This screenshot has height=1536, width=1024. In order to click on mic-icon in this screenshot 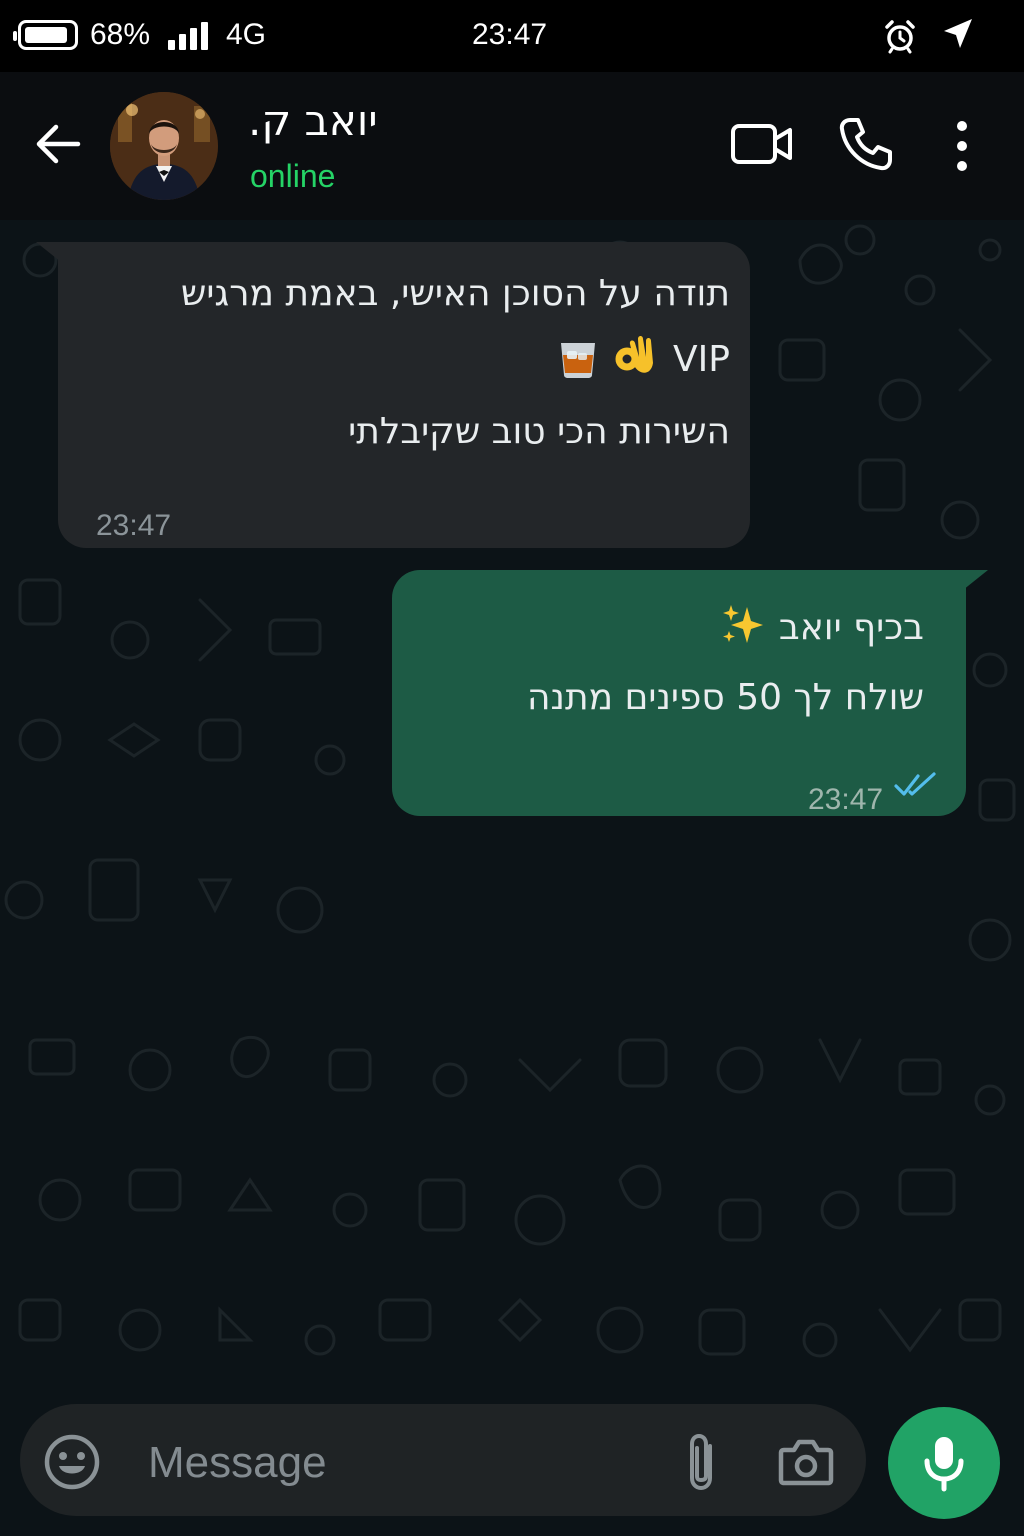, I will do `click(944, 1464)`.